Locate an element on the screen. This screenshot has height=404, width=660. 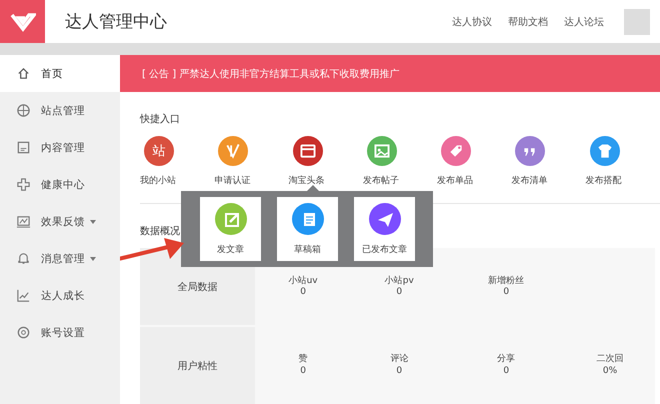
quick-entry-item: 发布搭配 is located at coordinates (623, 161).